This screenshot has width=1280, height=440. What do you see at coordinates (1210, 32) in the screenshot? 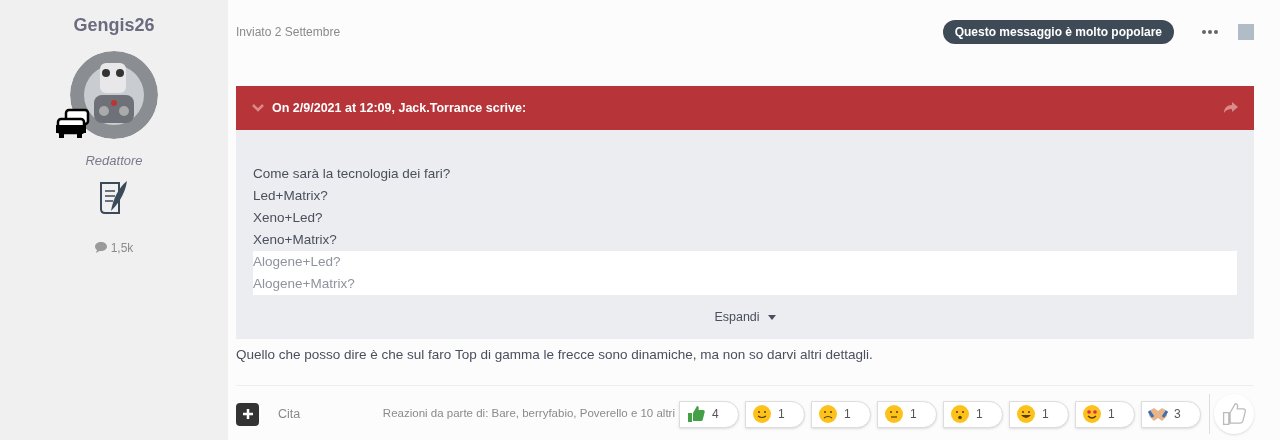
I see `more-options-icon` at bounding box center [1210, 32].